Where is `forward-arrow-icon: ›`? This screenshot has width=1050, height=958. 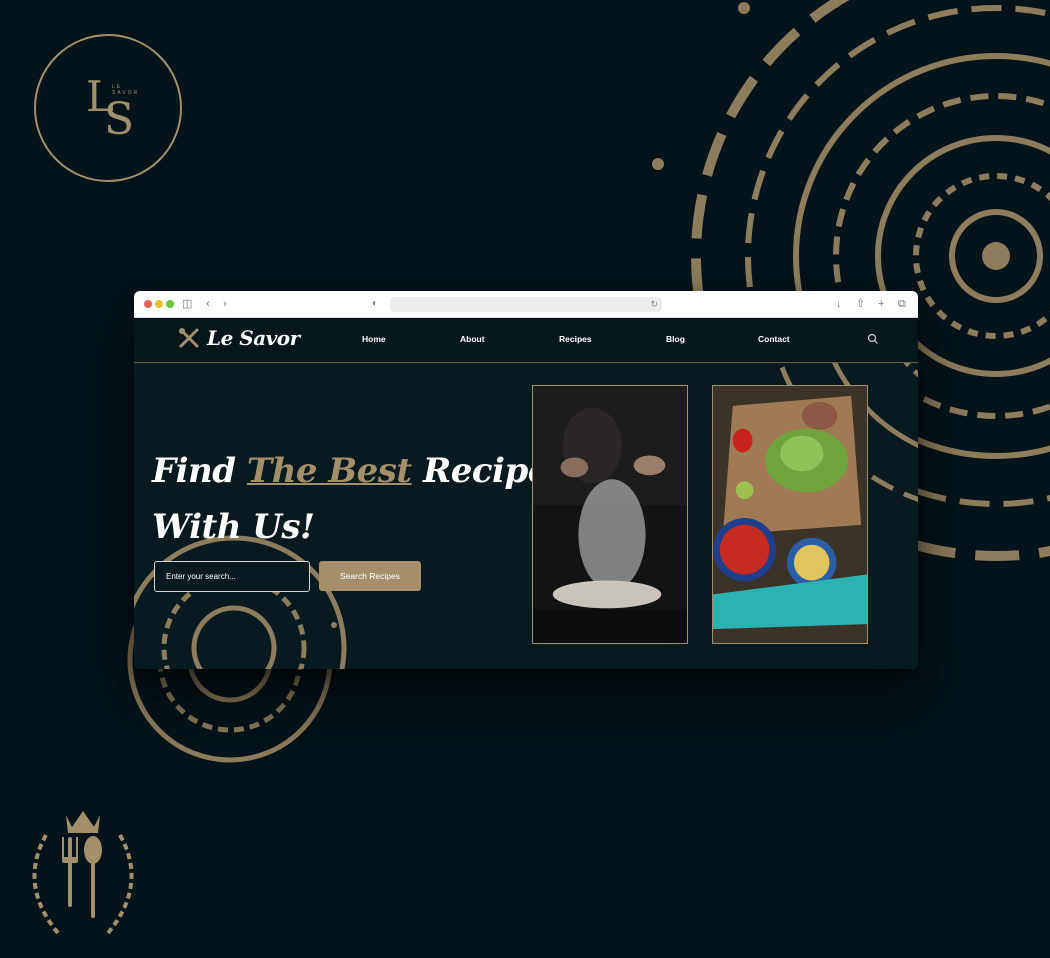
forward-arrow-icon: › is located at coordinates (225, 304).